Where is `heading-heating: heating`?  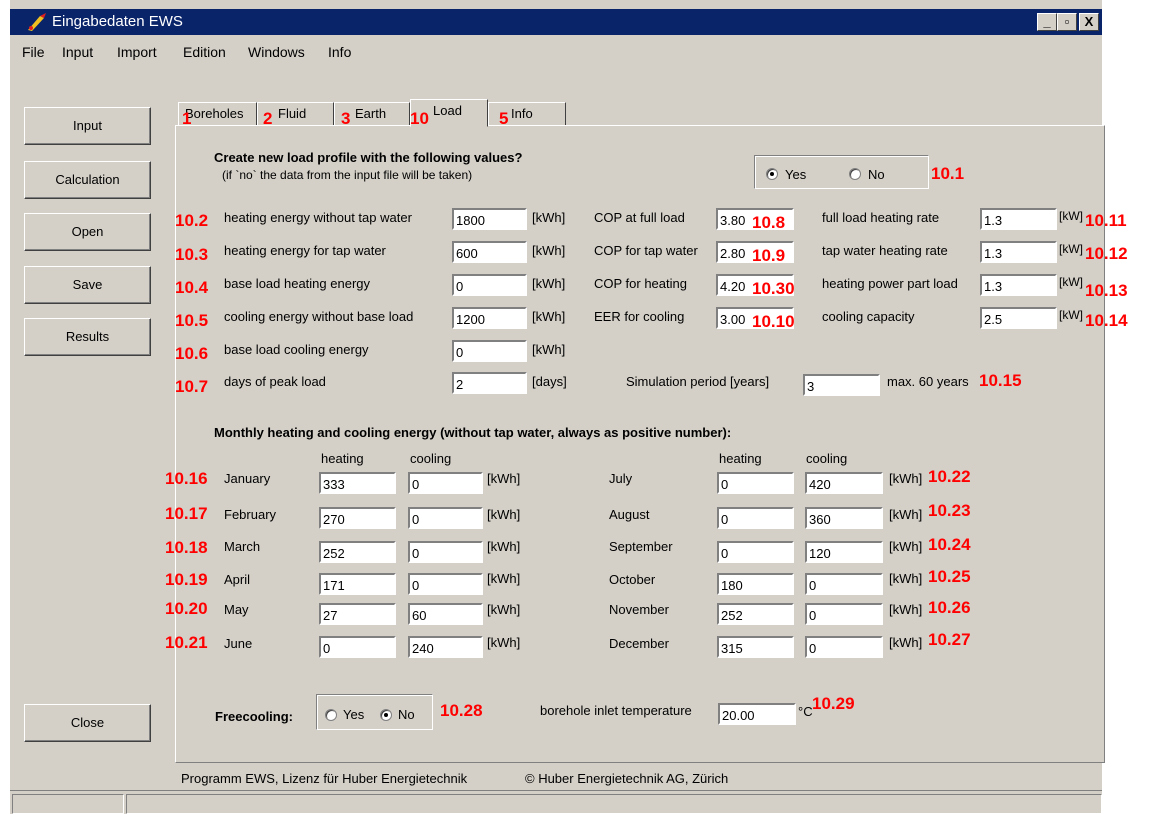
heading-heating: heating is located at coordinates (740, 458).